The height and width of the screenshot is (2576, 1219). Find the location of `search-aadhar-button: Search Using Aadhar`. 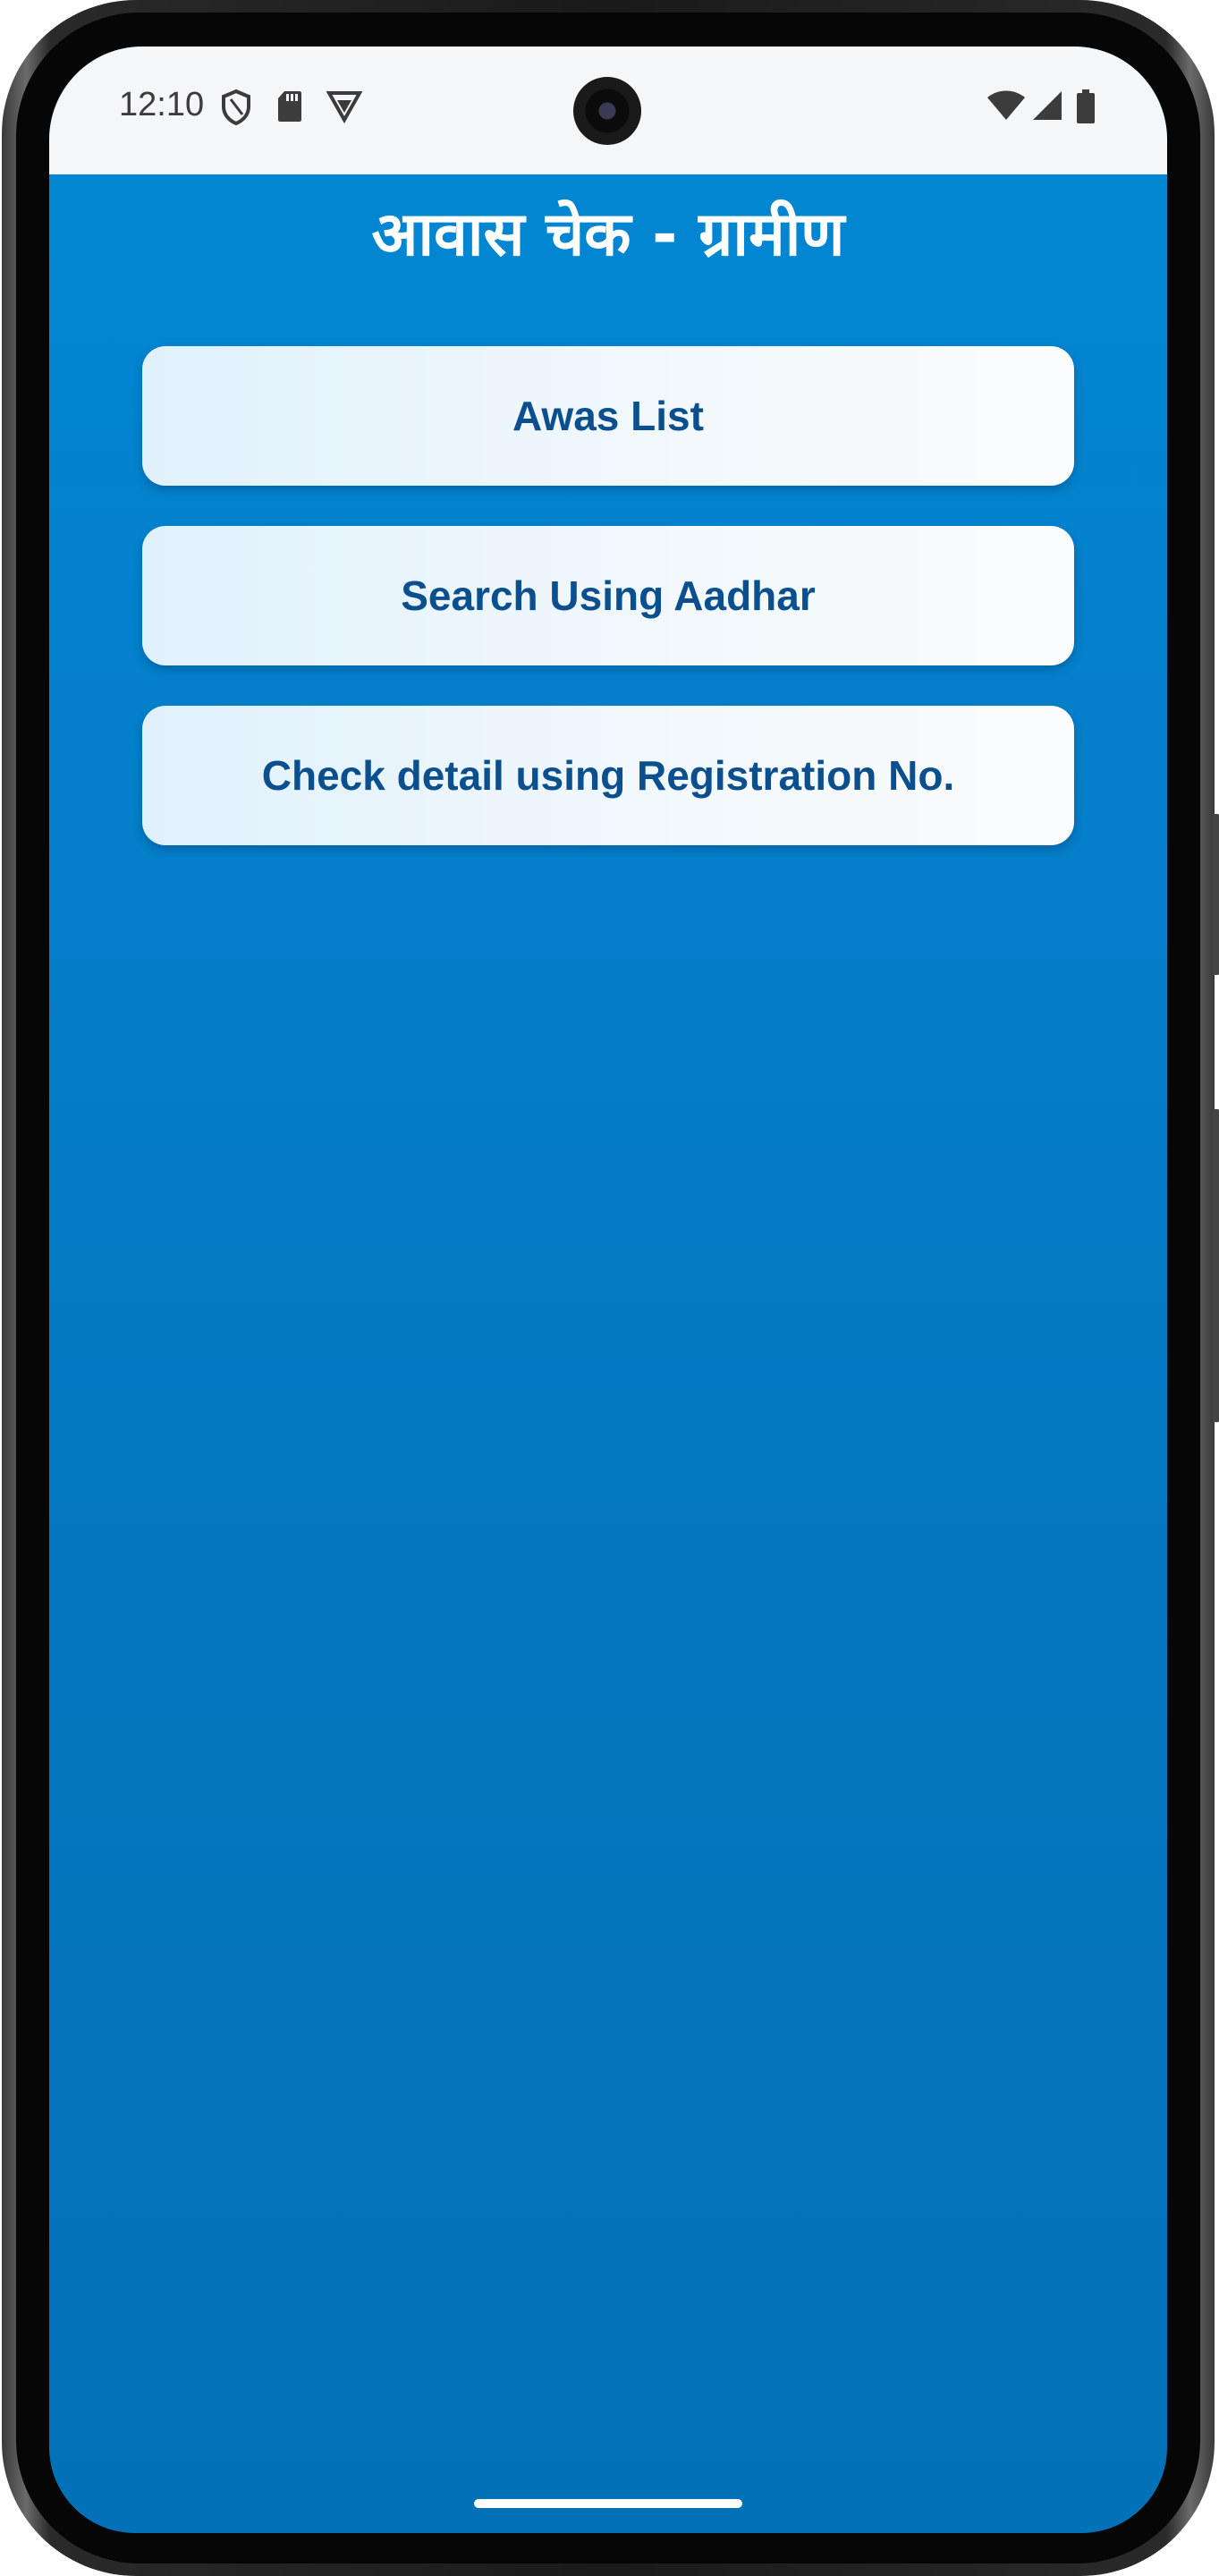

search-aadhar-button: Search Using Aadhar is located at coordinates (608, 595).